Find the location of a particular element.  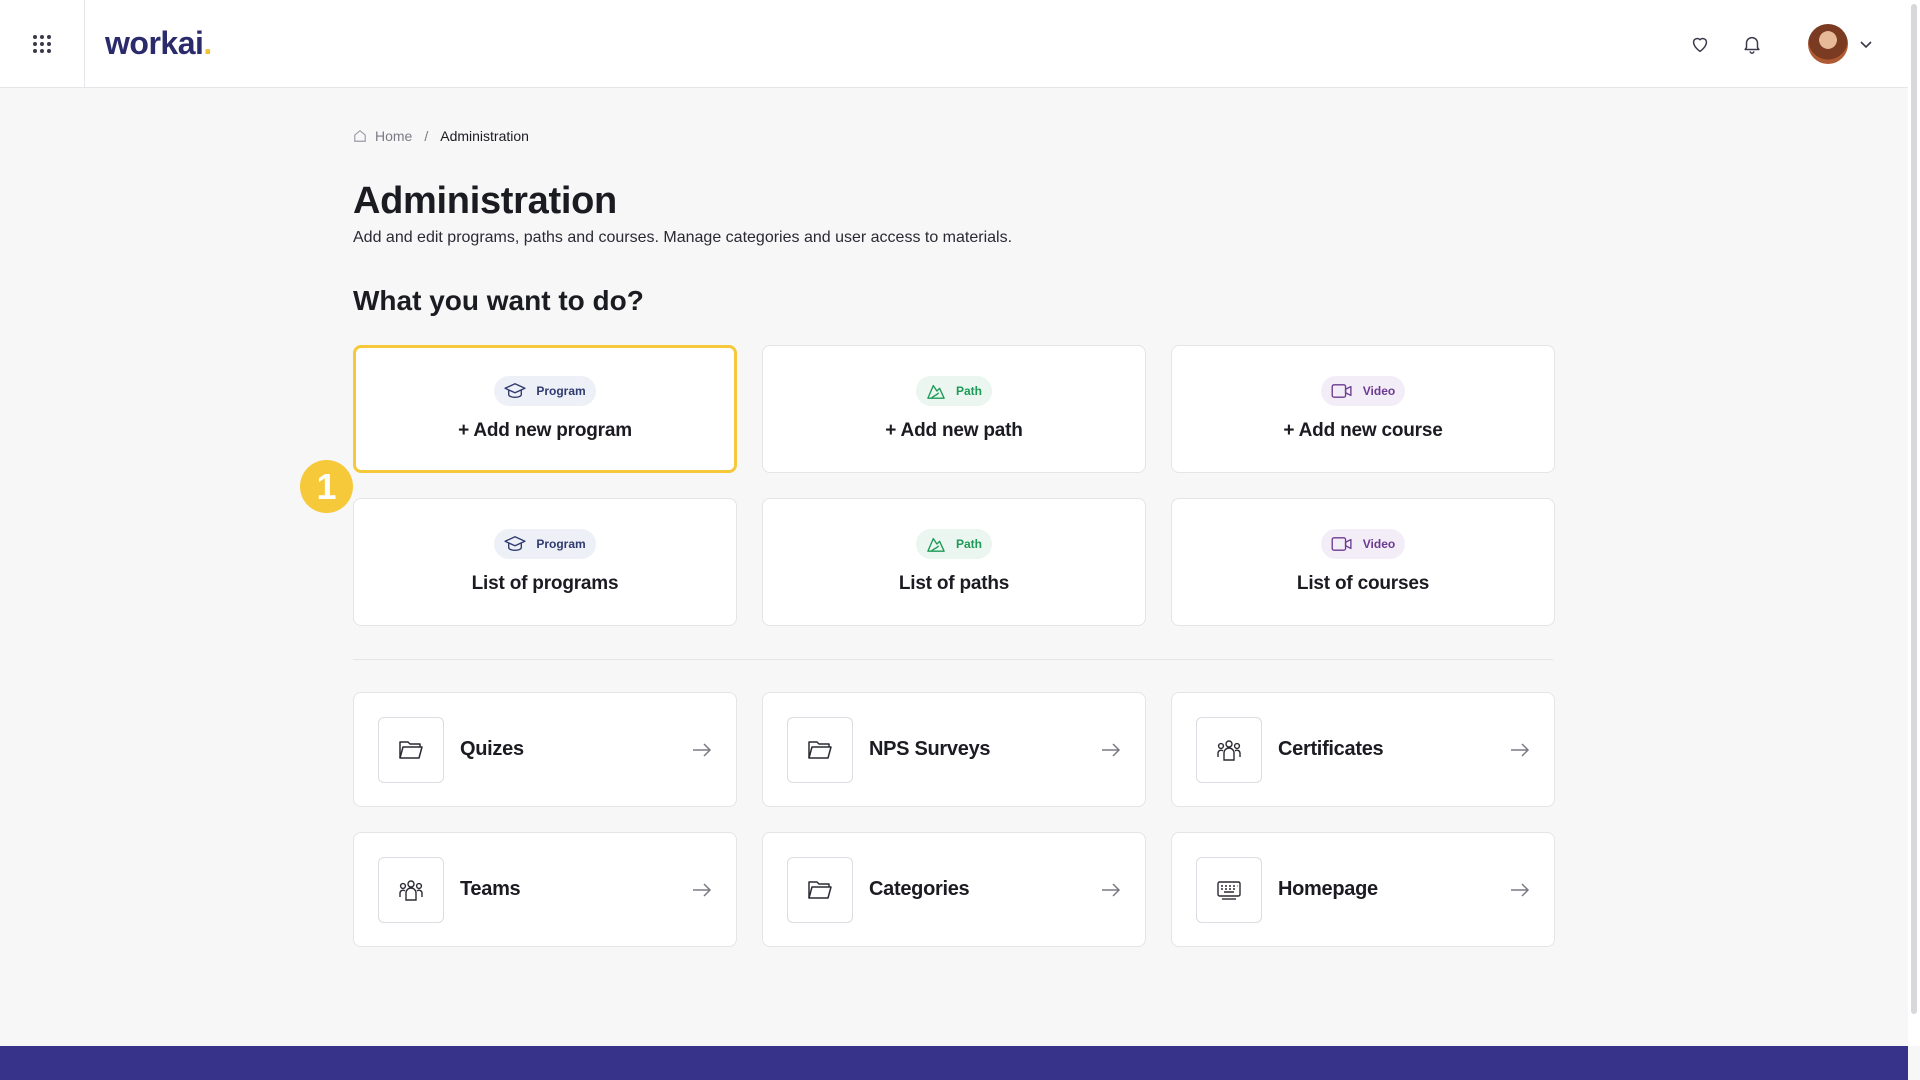

step-number-badge: 1 is located at coordinates (326, 486).